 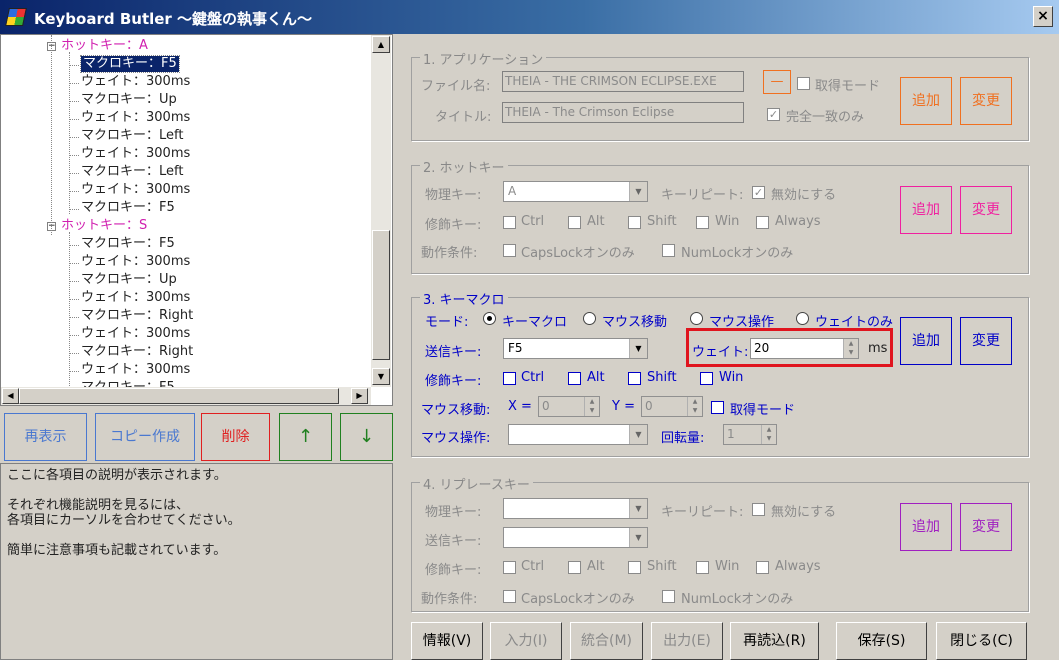 What do you see at coordinates (926, 210) in the screenshot?
I see `hotkey-add-button: 追加` at bounding box center [926, 210].